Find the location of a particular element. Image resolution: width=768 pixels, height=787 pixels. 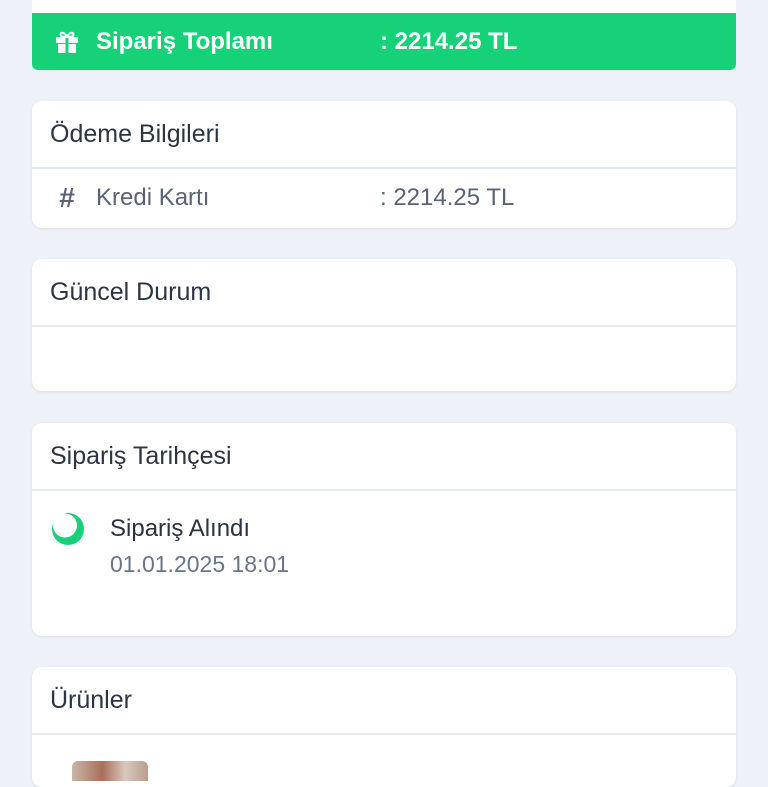

status-circle-icon is located at coordinates (68, 529).